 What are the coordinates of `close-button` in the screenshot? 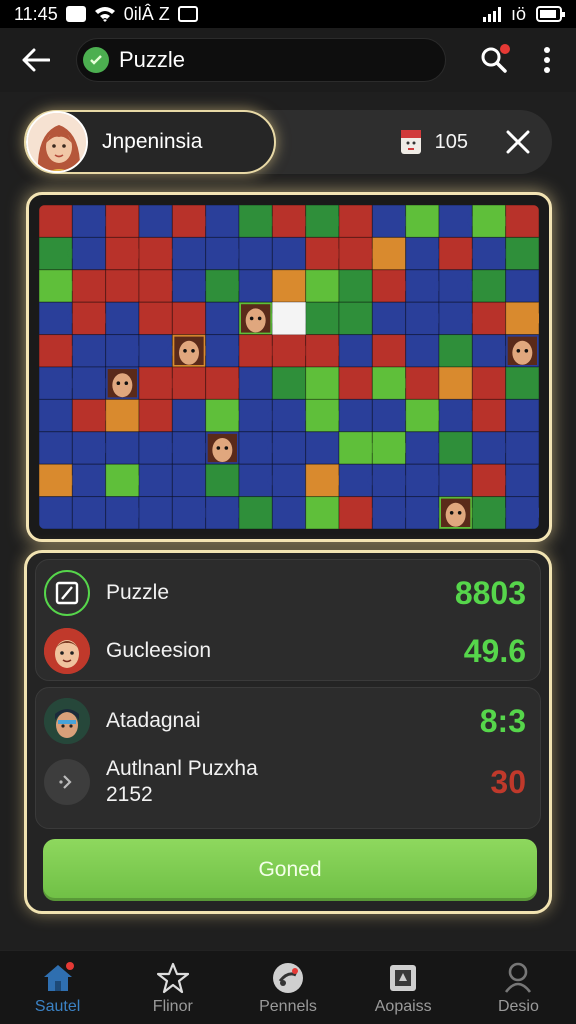 It's located at (518, 142).